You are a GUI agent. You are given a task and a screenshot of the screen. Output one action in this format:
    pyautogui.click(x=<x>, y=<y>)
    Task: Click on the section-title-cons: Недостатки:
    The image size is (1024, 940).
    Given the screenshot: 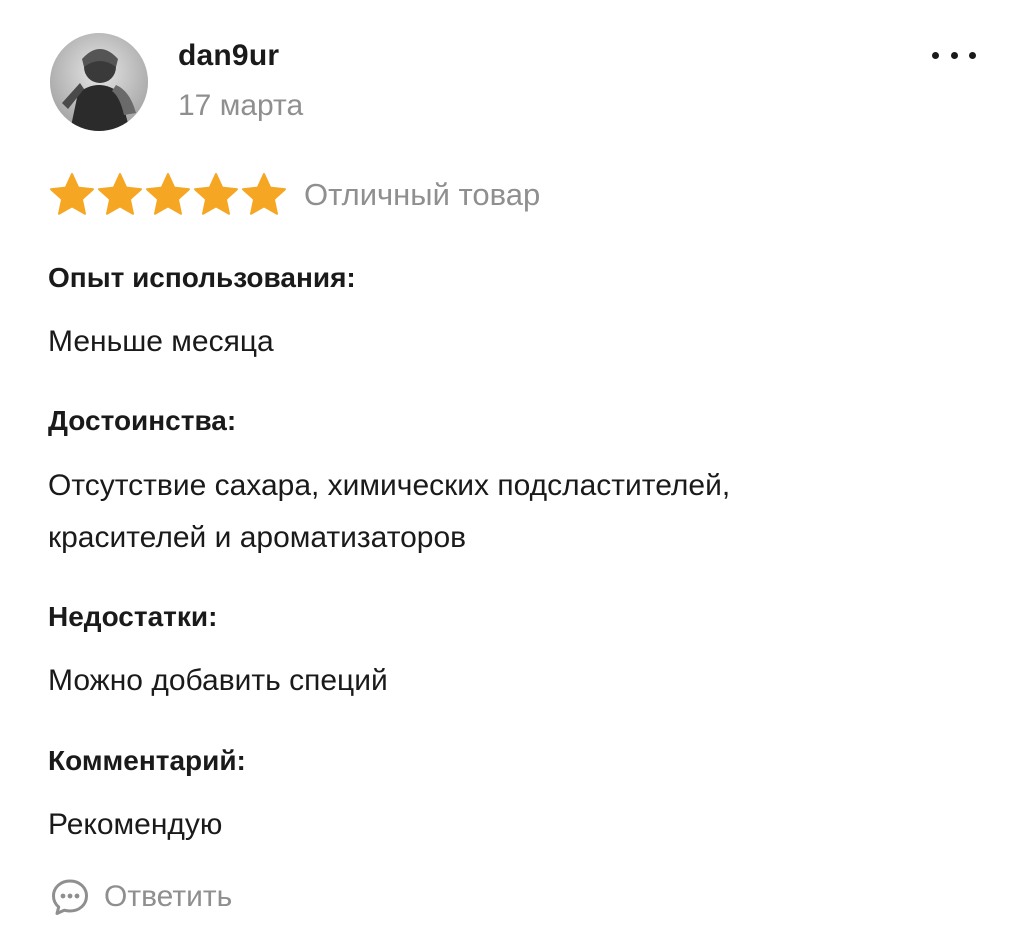 What is the action you would take?
    pyautogui.click(x=133, y=616)
    